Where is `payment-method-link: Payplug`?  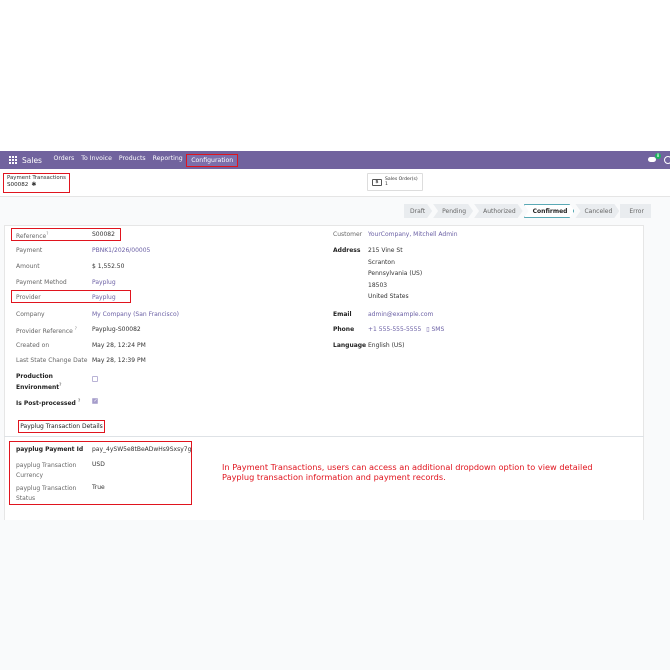 payment-method-link: Payplug is located at coordinates (104, 282).